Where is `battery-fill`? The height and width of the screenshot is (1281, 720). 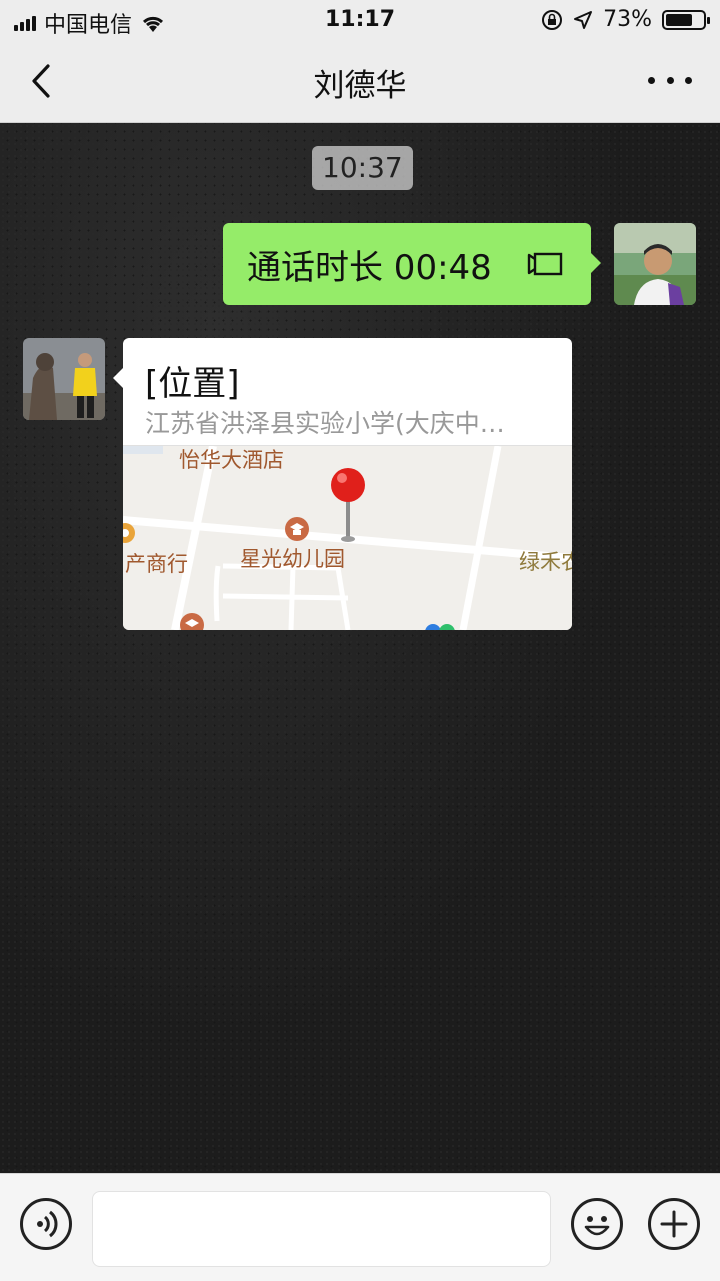 battery-fill is located at coordinates (679, 19).